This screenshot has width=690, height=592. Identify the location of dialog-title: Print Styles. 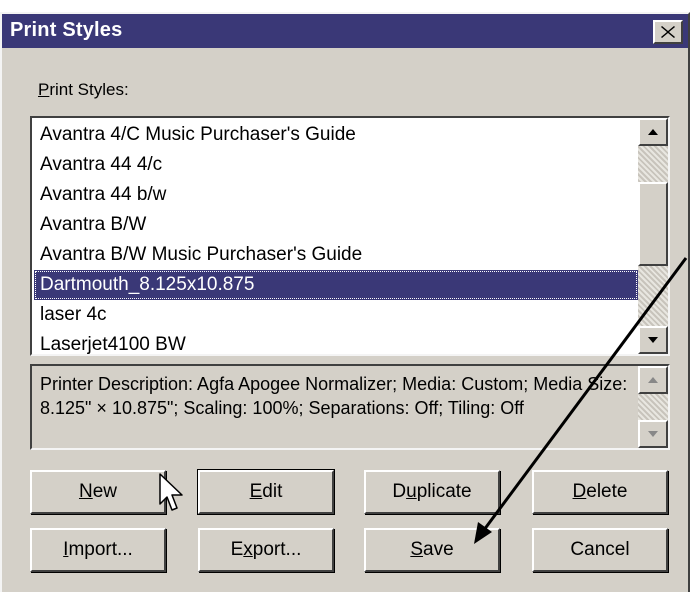
(66, 30).